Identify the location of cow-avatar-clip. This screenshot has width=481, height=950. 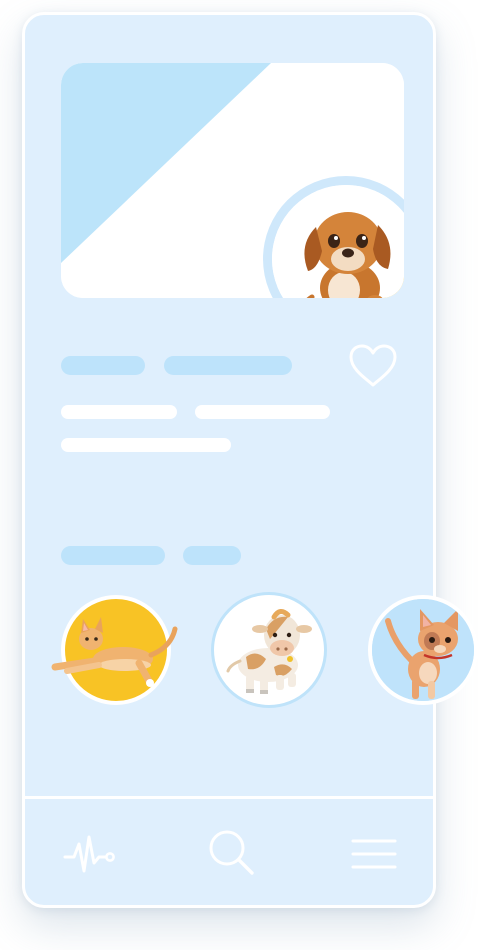
(269, 650).